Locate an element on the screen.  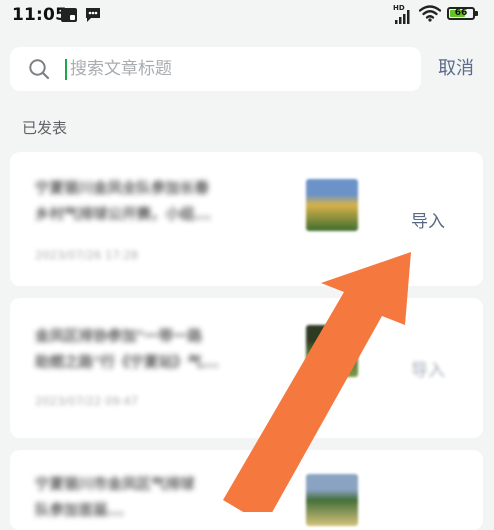
wifi-icon is located at coordinates (430, 13).